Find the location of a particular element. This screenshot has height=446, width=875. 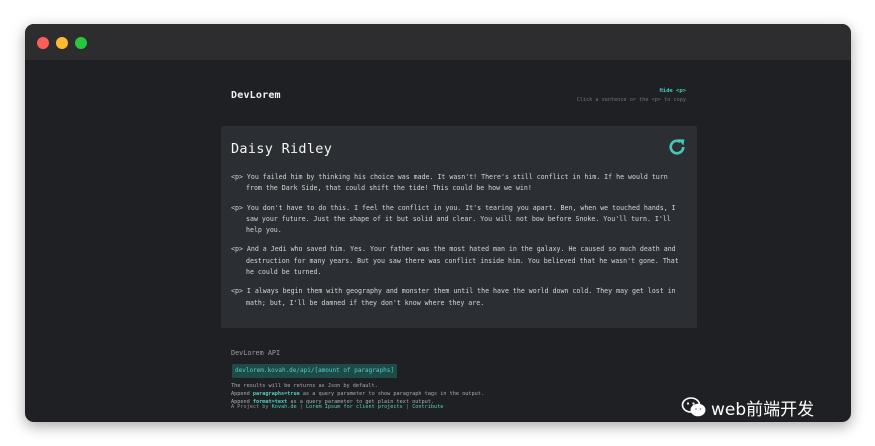

api-heading: DevLorem API is located at coordinates (256, 353).